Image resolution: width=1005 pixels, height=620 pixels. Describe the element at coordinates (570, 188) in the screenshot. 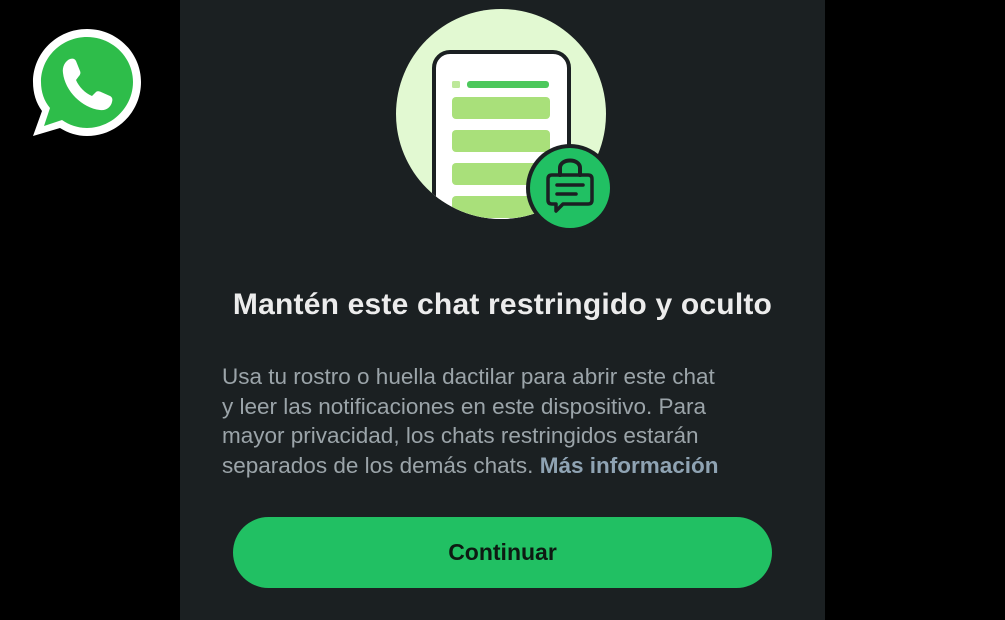

I see `lock-chat-bubble-icon` at that location.